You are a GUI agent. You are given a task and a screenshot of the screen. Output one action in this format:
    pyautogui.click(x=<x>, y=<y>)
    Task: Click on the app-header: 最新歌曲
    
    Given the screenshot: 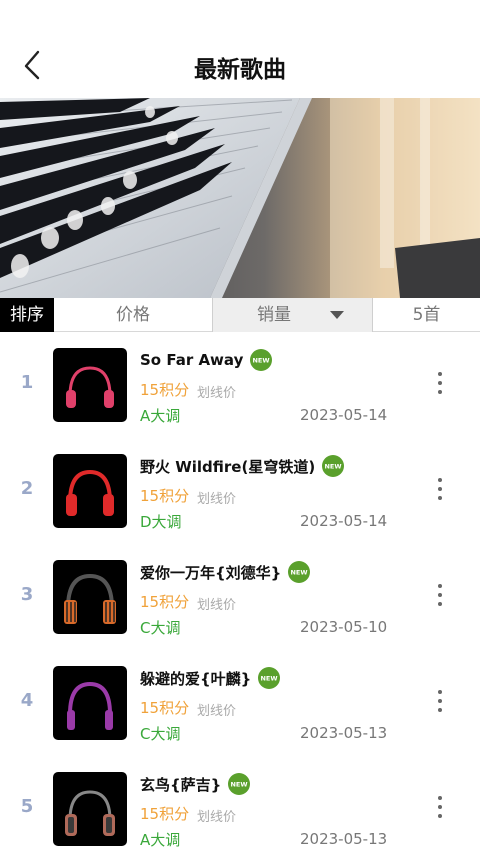 What is the action you would take?
    pyautogui.click(x=240, y=49)
    